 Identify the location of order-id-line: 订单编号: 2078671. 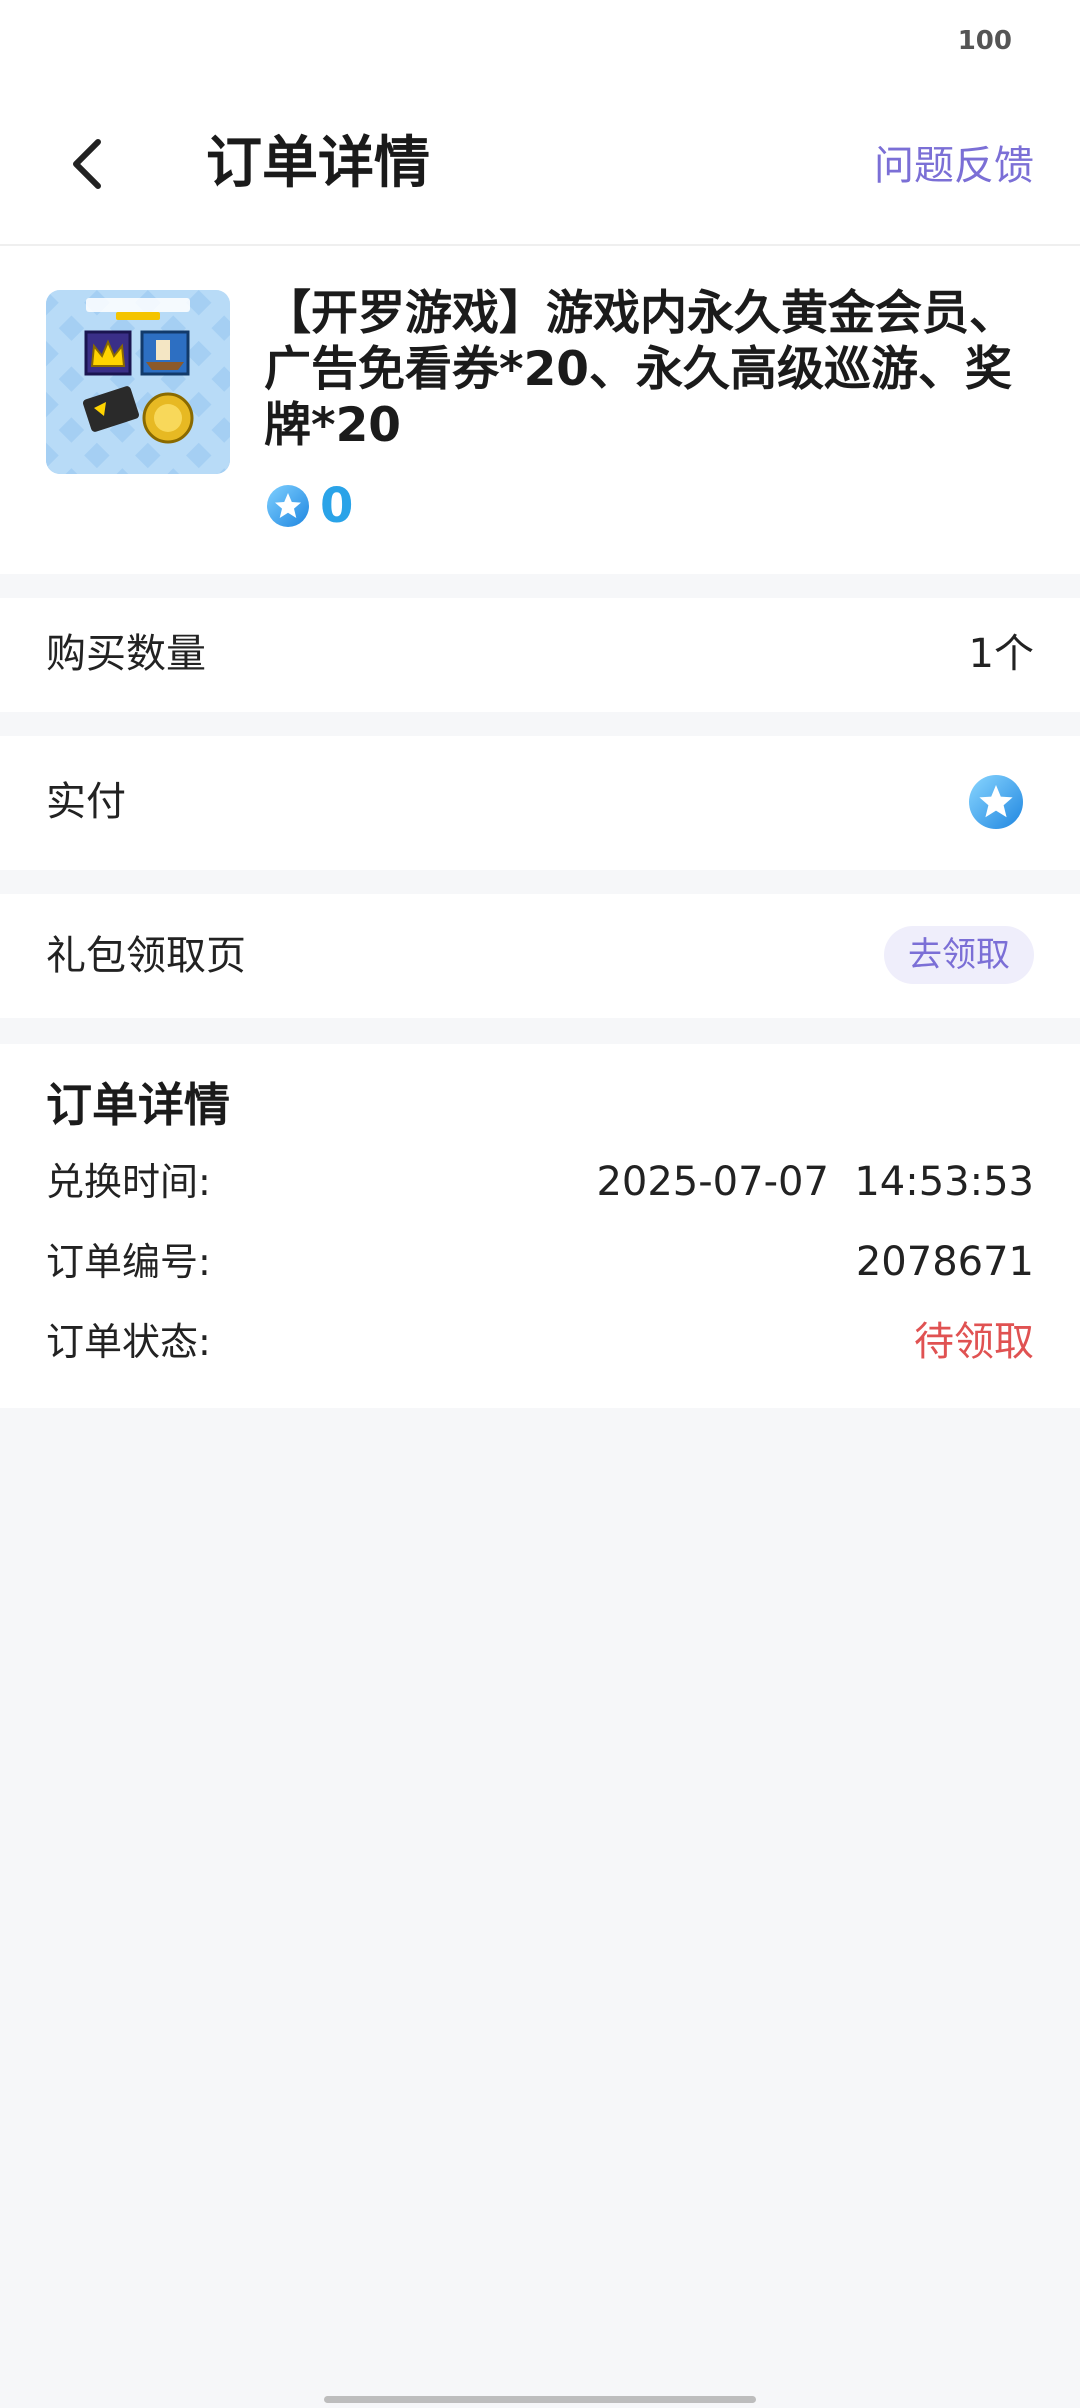
(540, 1262).